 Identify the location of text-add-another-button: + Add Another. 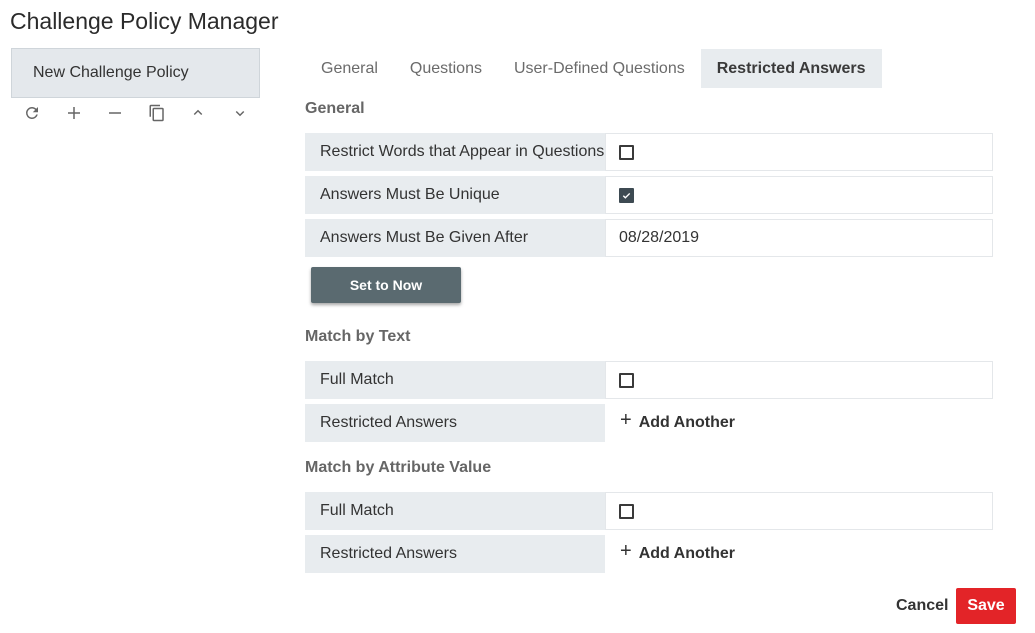
(677, 421).